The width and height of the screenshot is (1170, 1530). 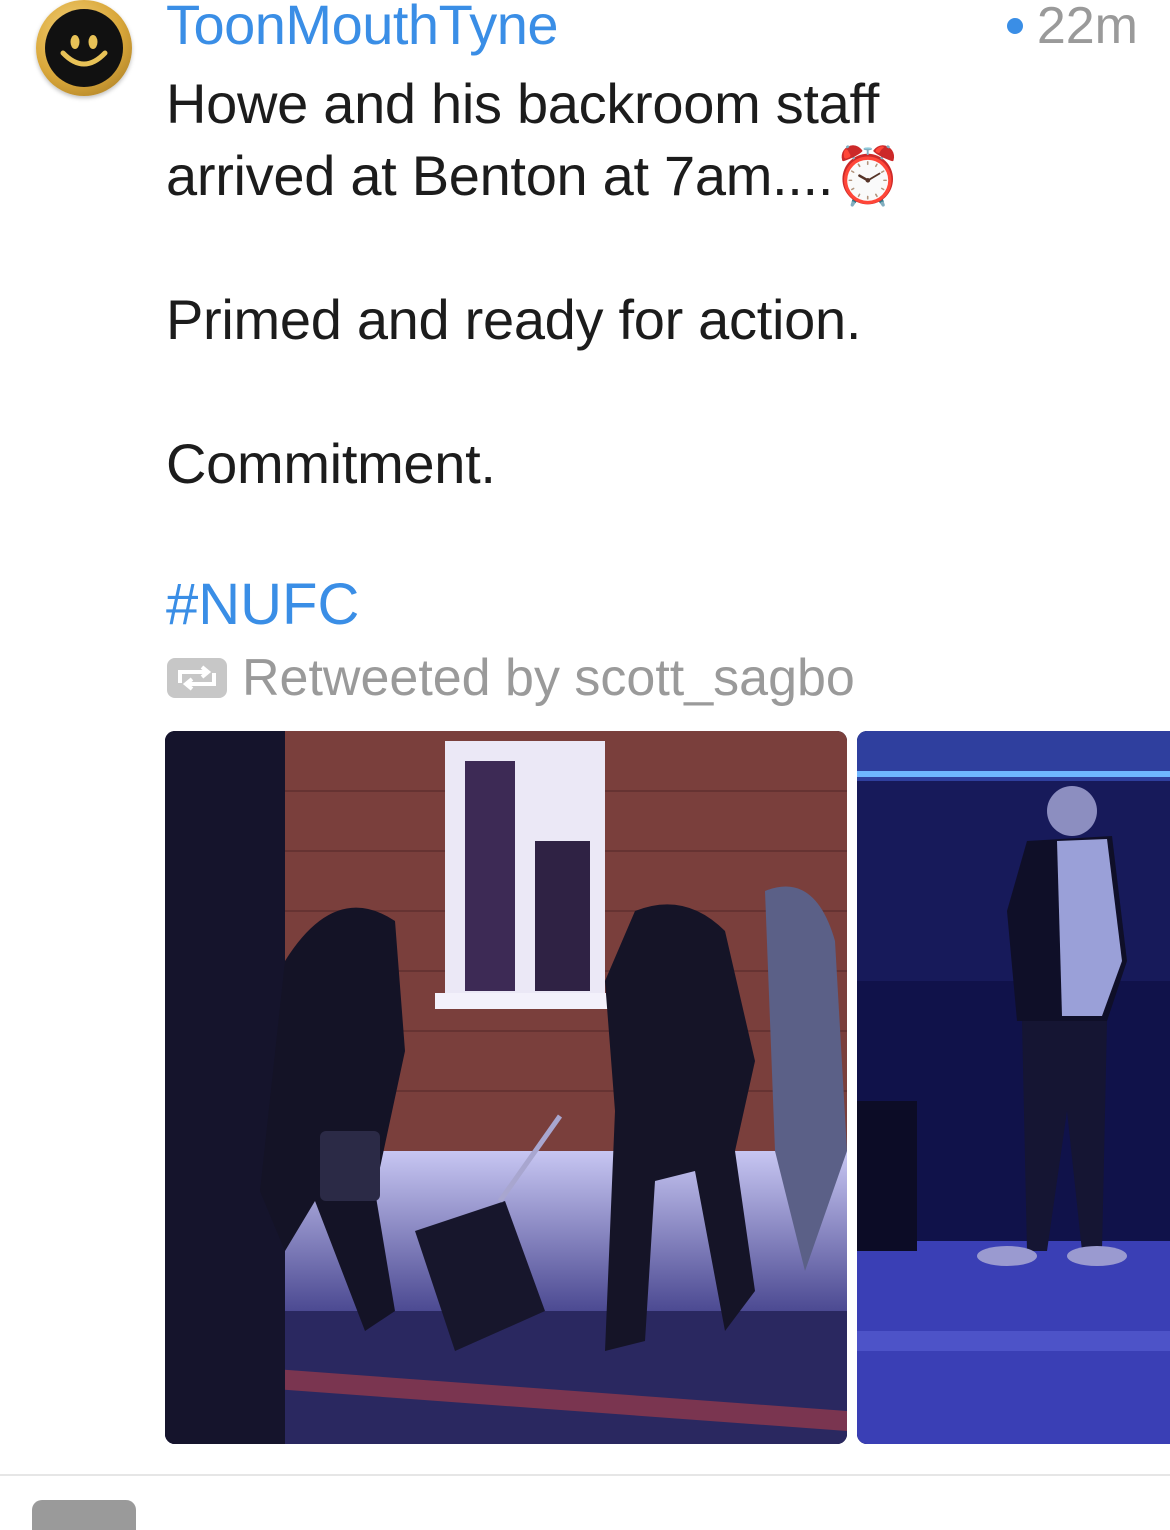 I want to click on smiley-face-icon, so click(x=84, y=48).